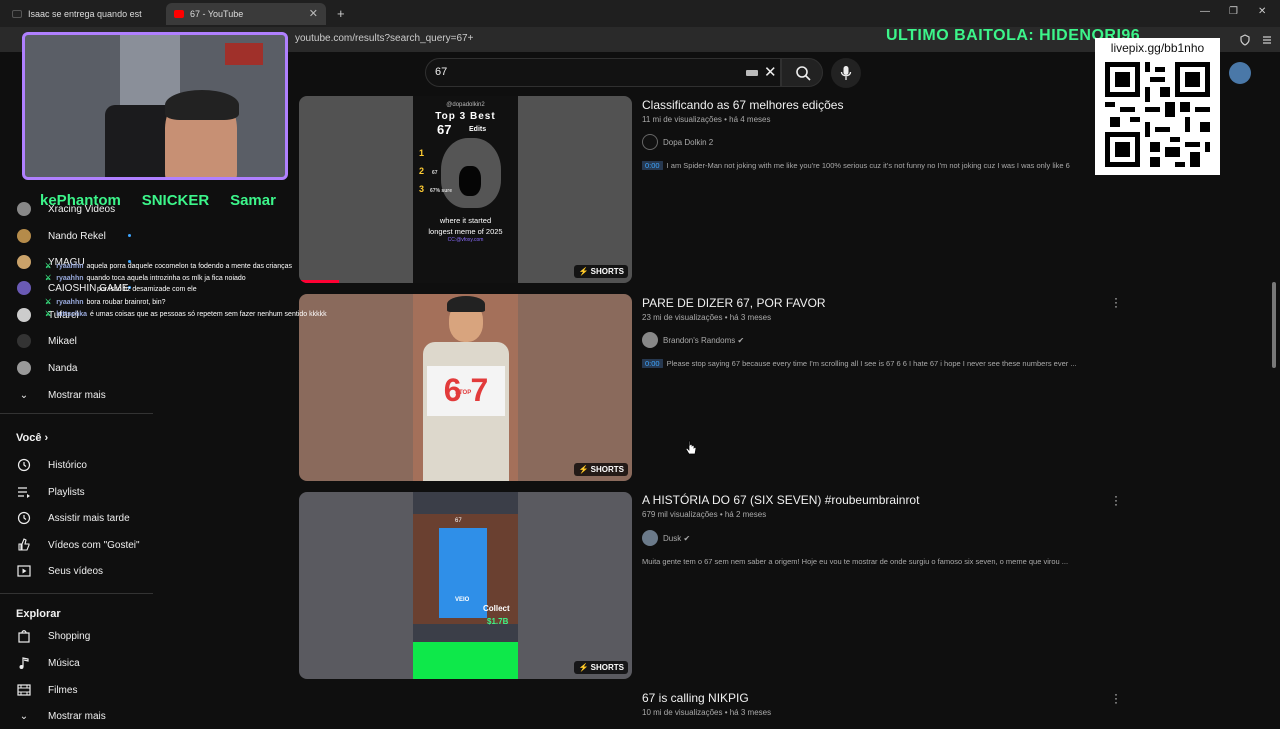 Image resolution: width=1280 pixels, height=729 pixels. Describe the element at coordinates (688, 142) in the screenshot. I see `channel-name: Dopa Dolkin 2` at that location.